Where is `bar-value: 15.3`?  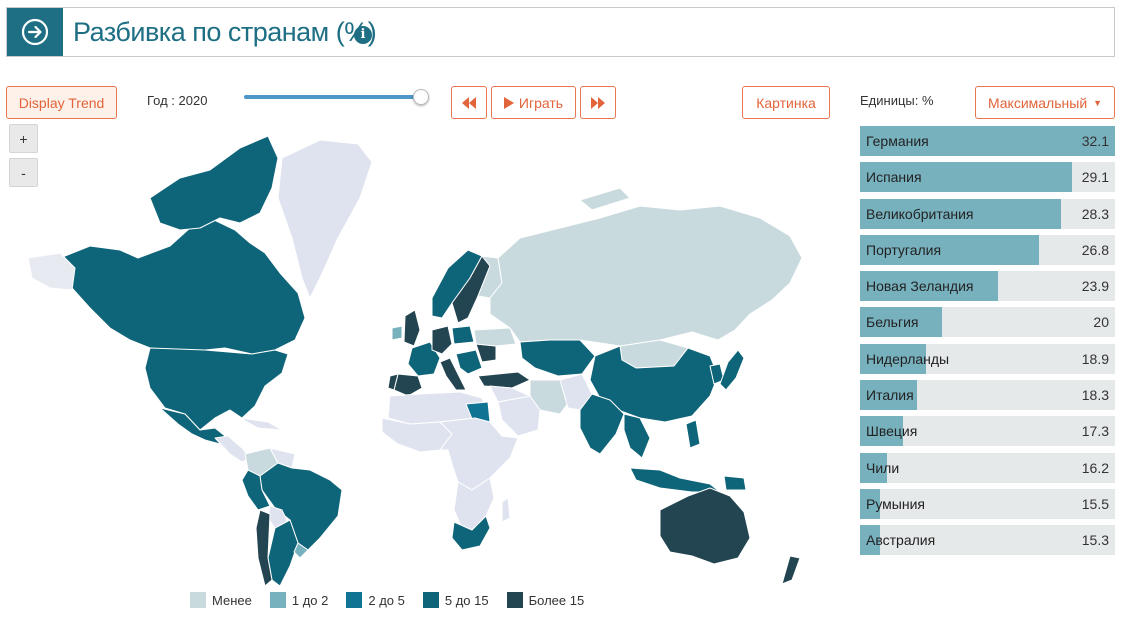 bar-value: 15.3 is located at coordinates (1095, 540).